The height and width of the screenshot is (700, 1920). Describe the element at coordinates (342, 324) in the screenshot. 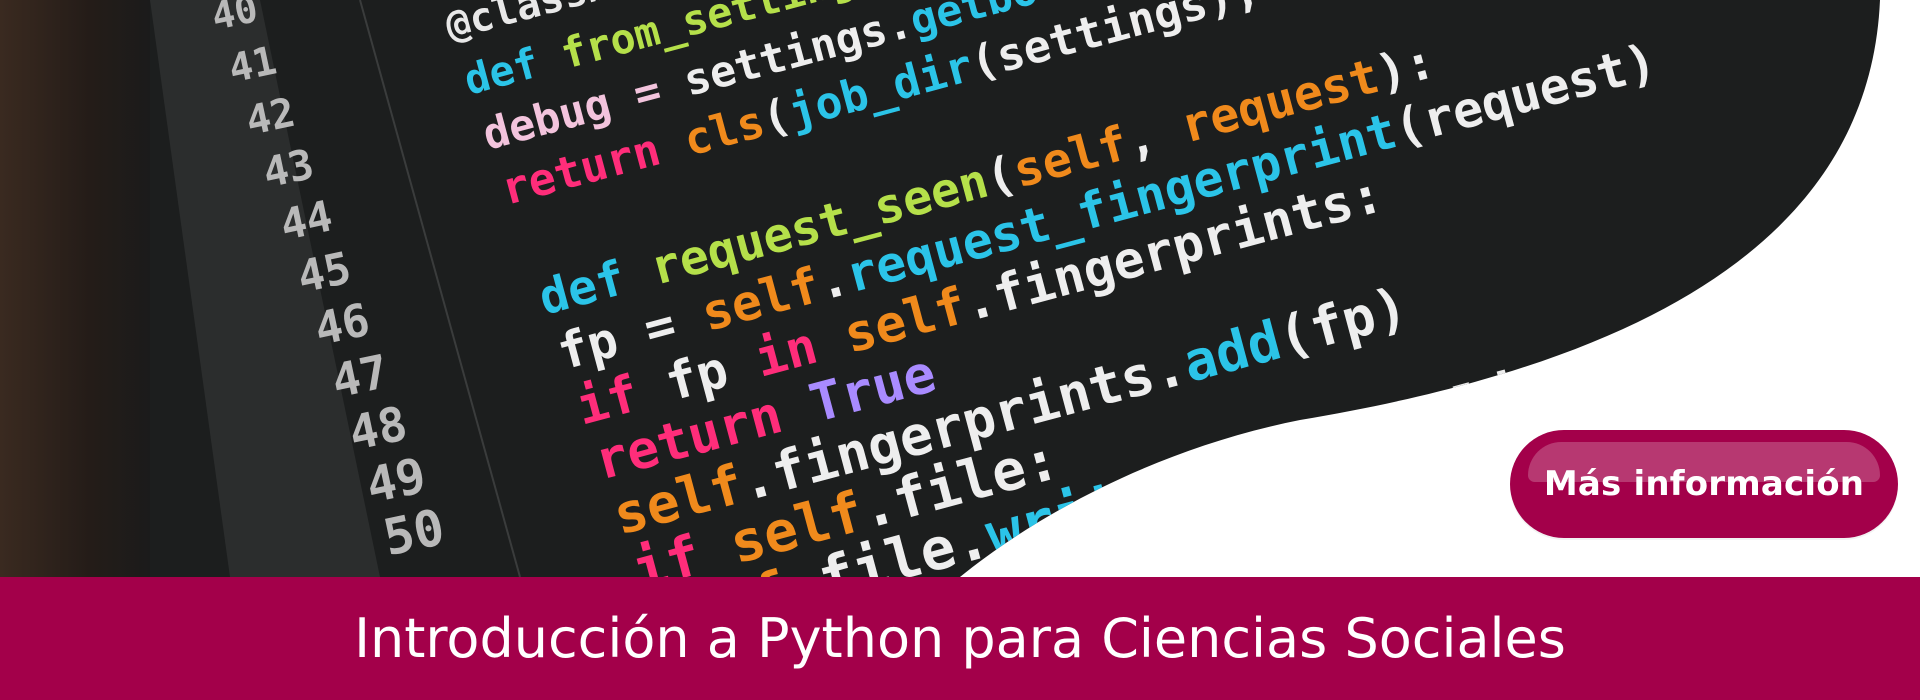

I see `line-number: 46` at that location.